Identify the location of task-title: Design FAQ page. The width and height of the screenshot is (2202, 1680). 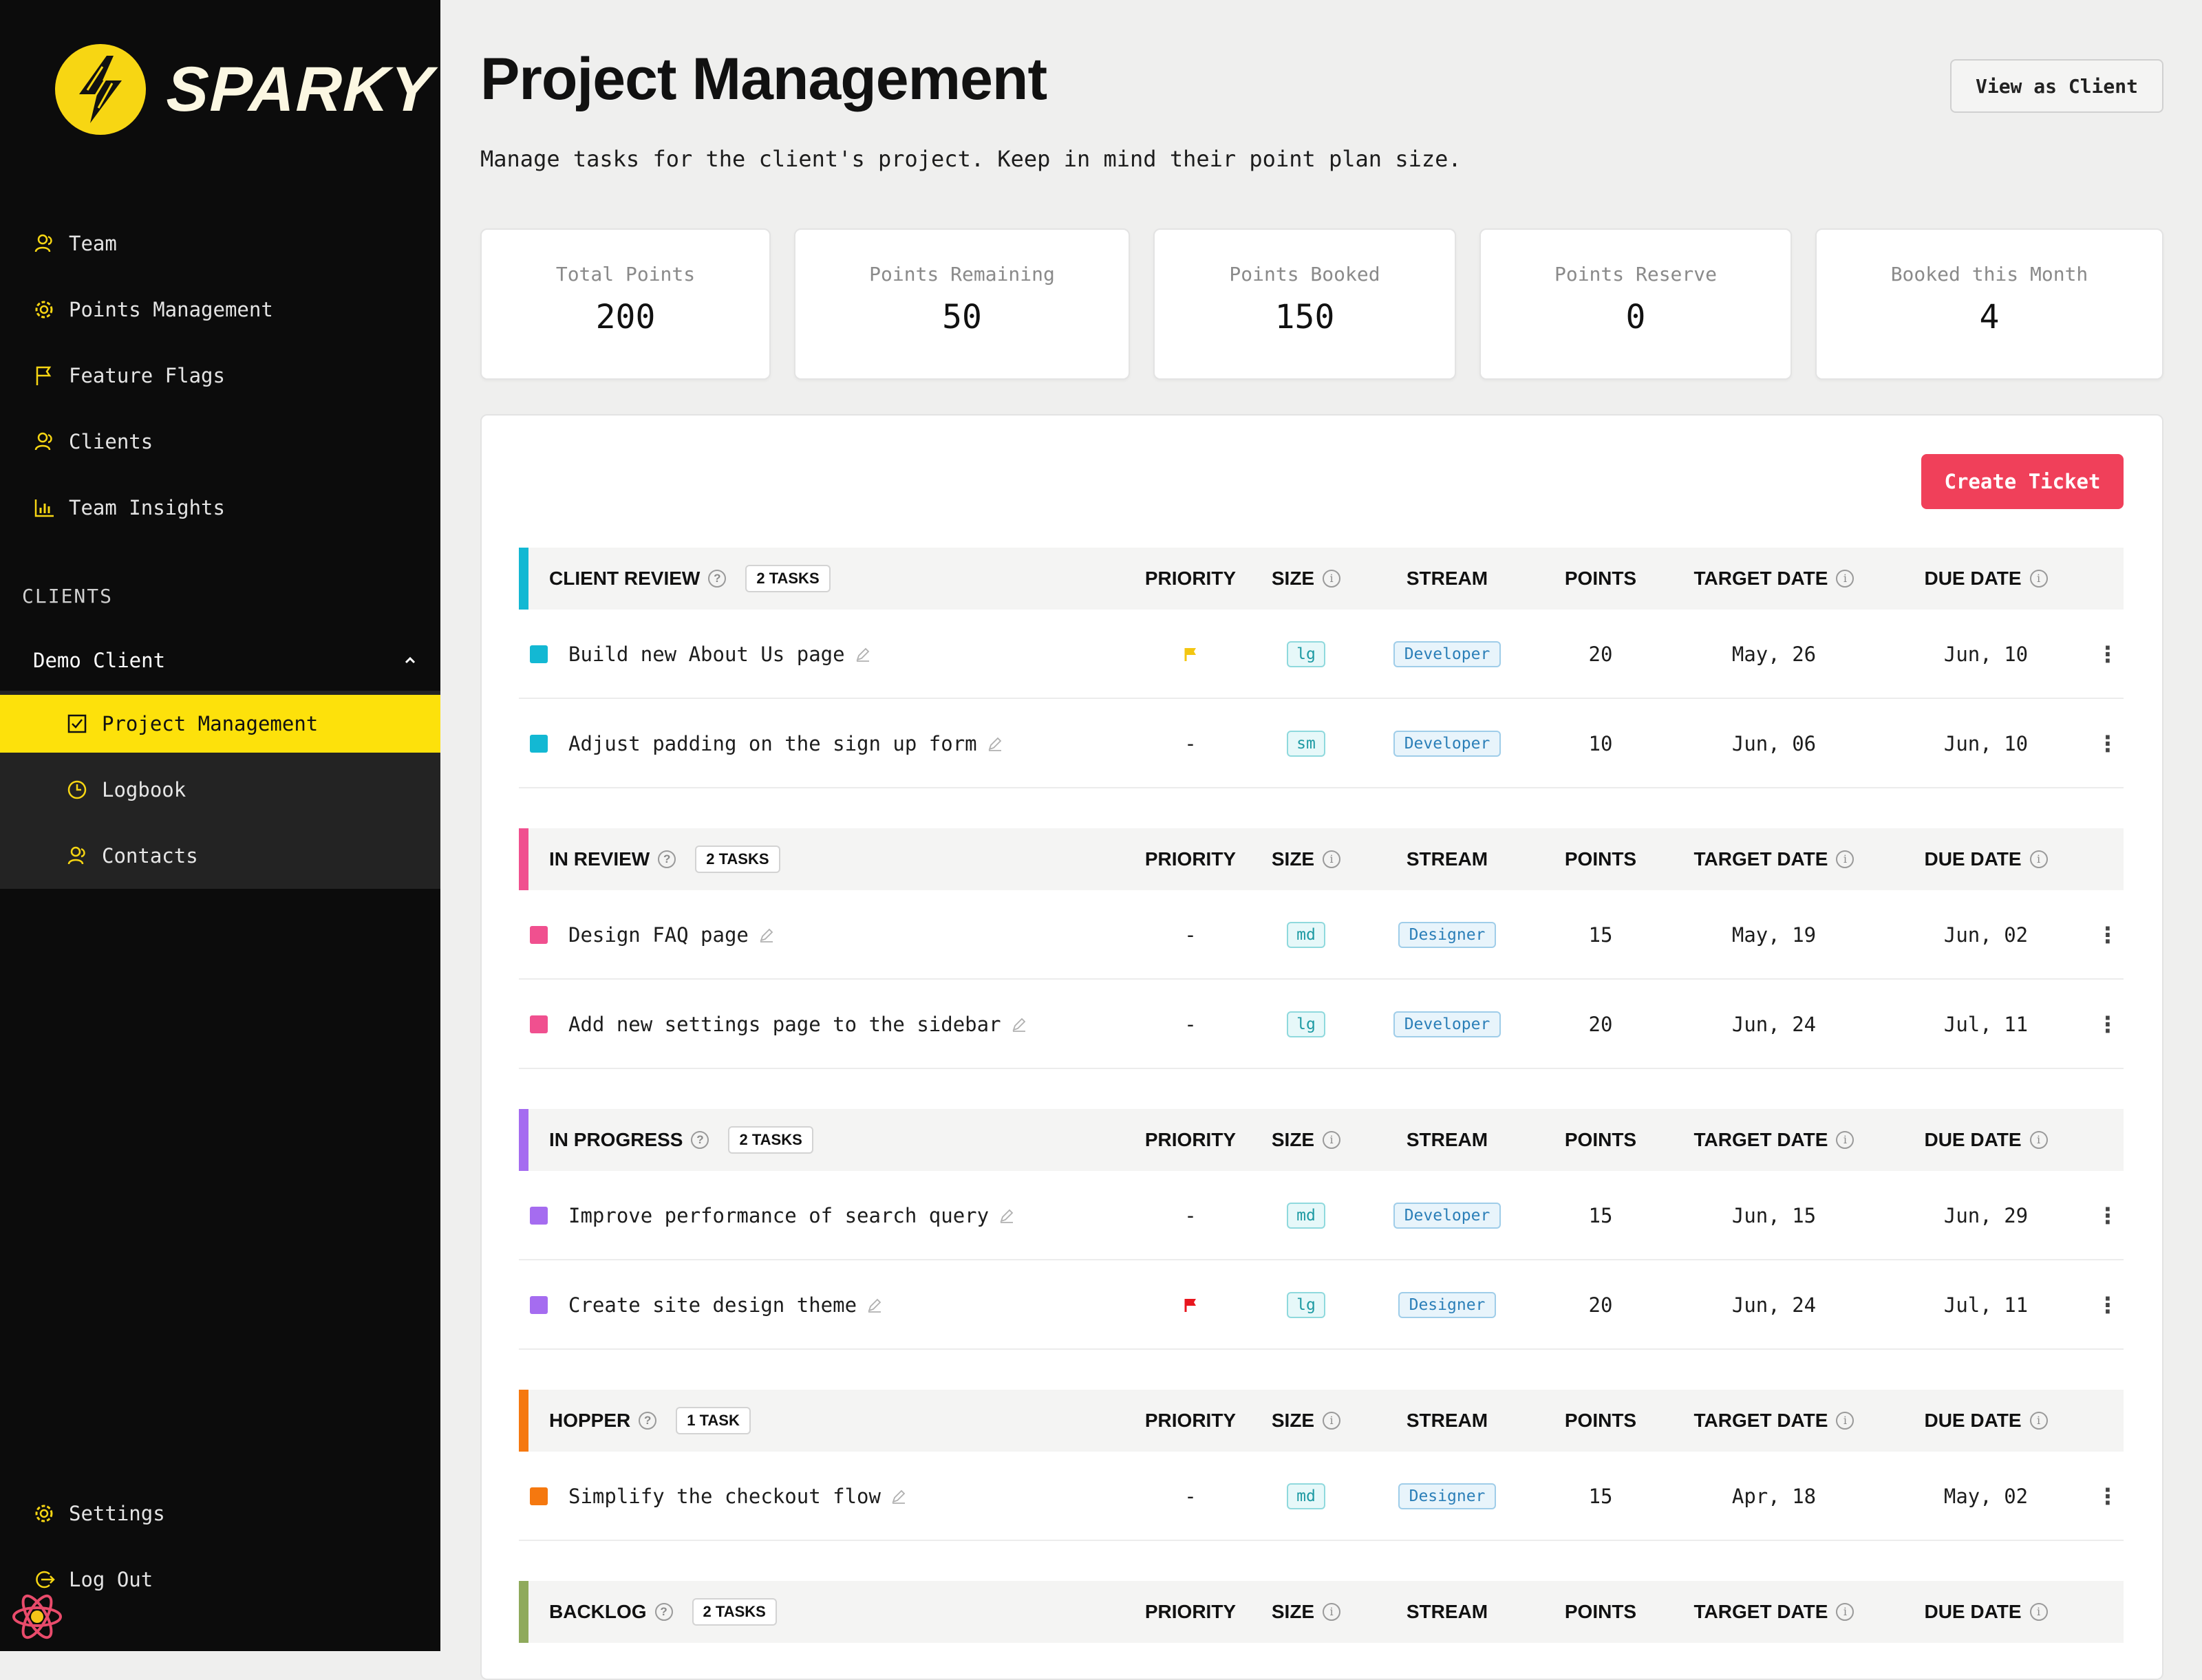
(658, 935).